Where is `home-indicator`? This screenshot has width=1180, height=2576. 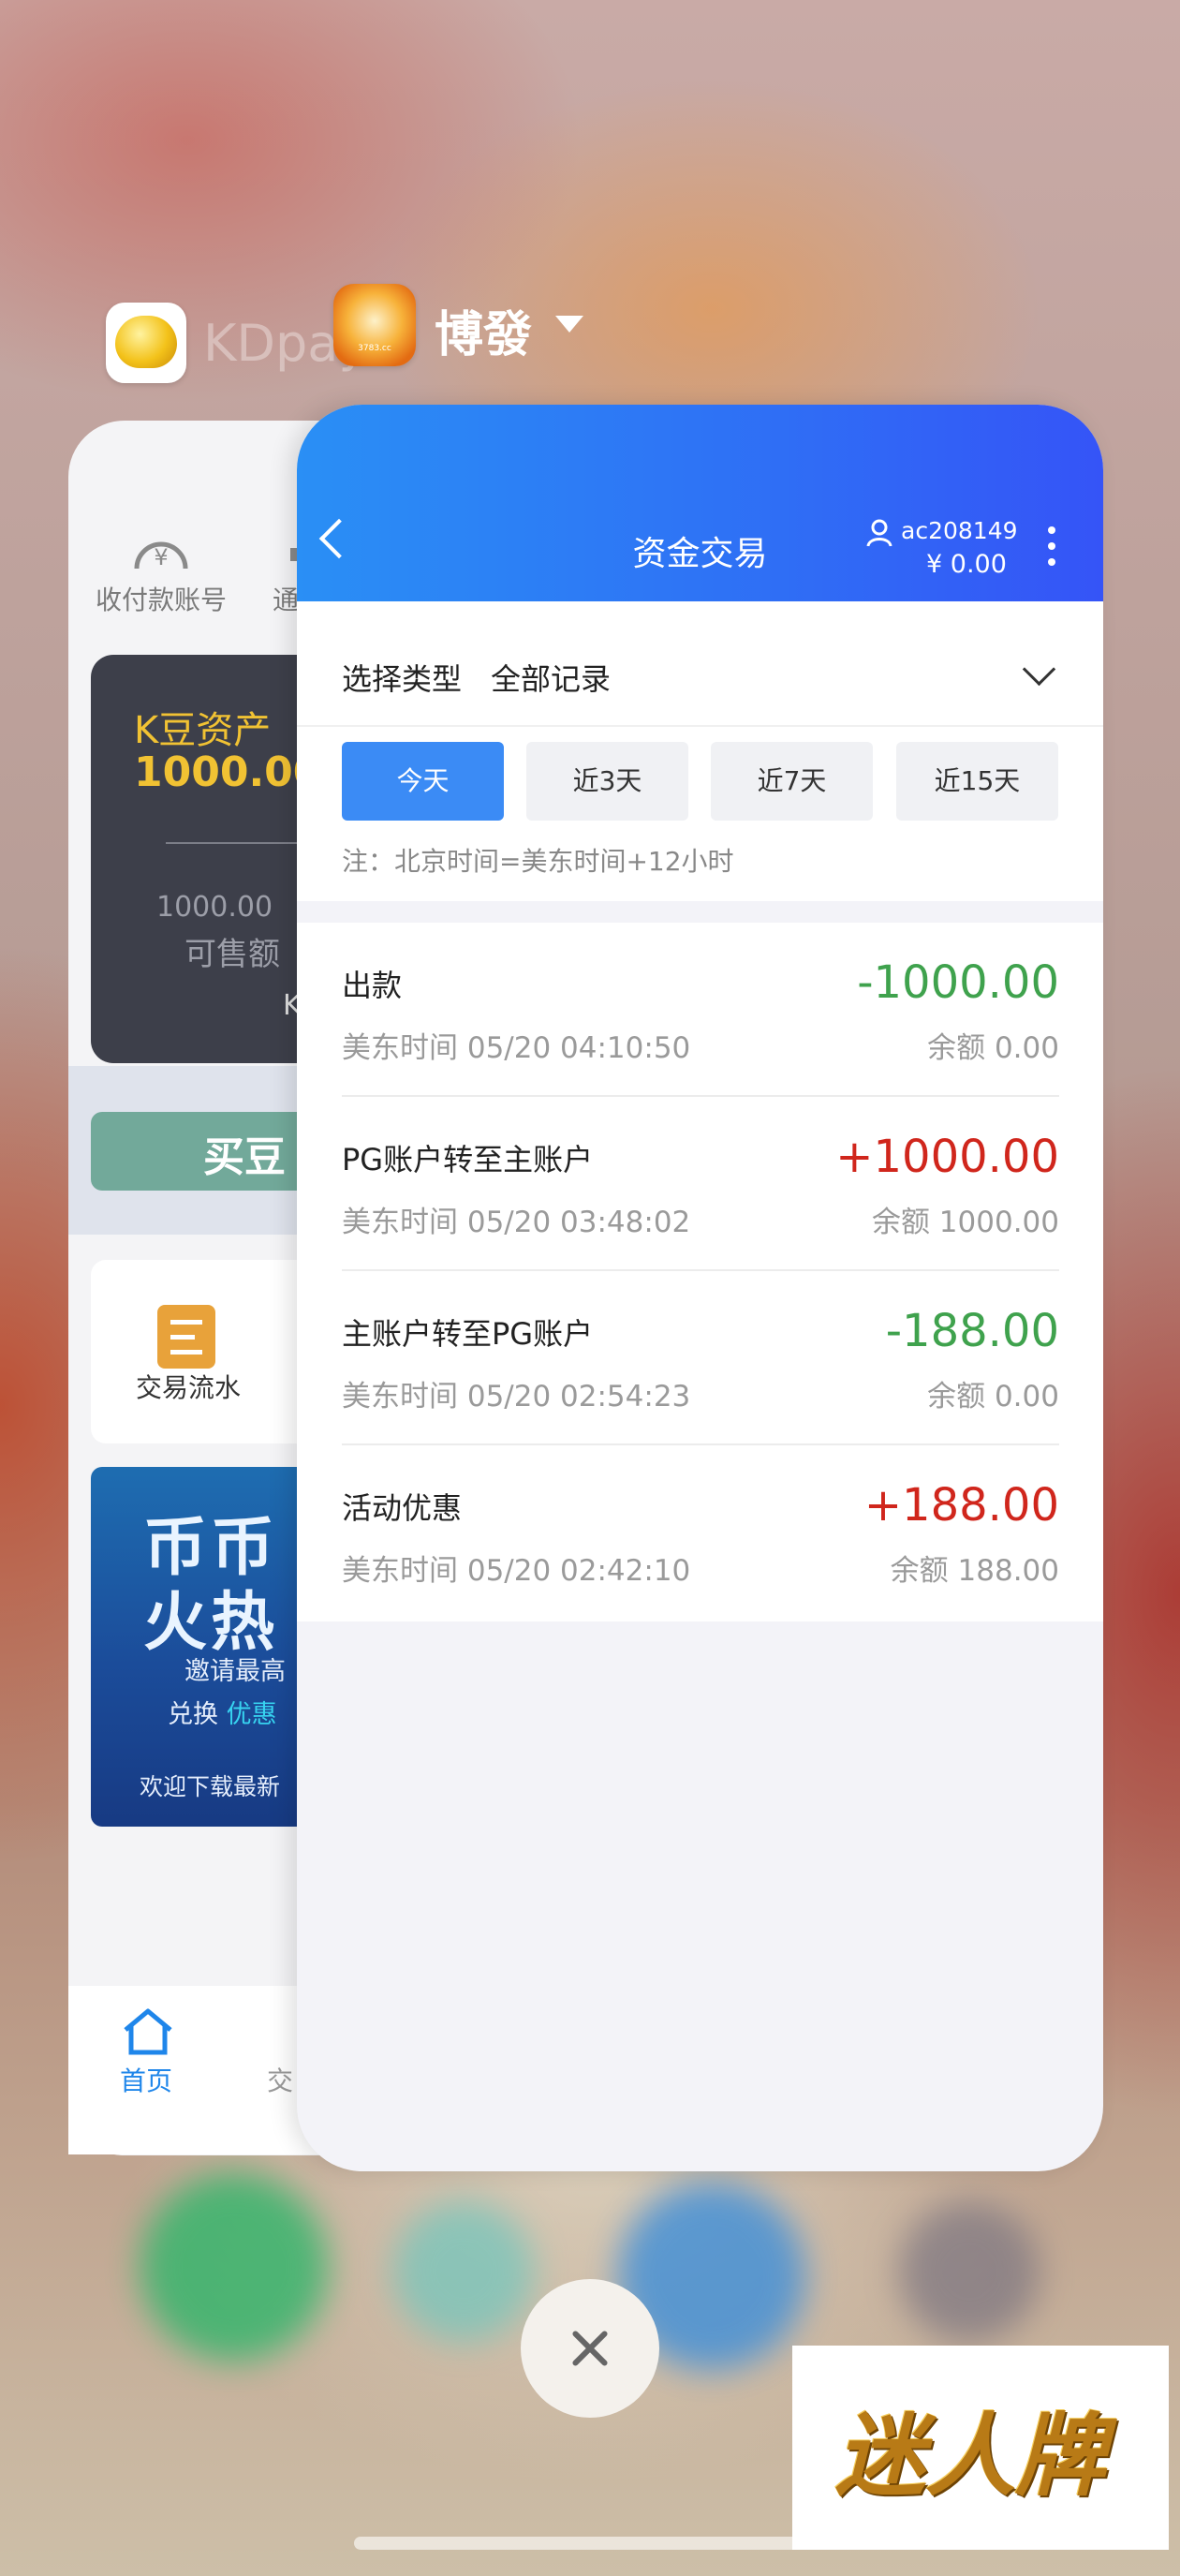 home-indicator is located at coordinates (579, 2543).